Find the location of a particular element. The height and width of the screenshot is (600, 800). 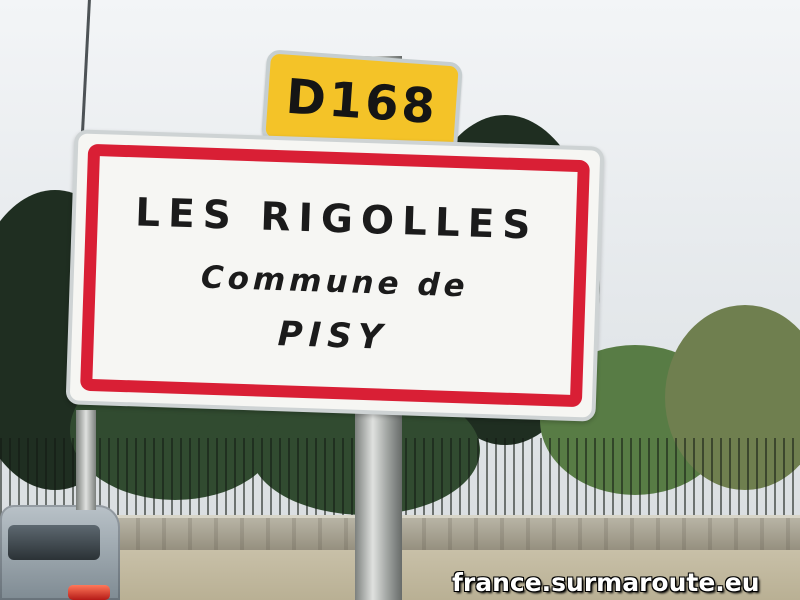

route-number: D168 is located at coordinates (362, 102).